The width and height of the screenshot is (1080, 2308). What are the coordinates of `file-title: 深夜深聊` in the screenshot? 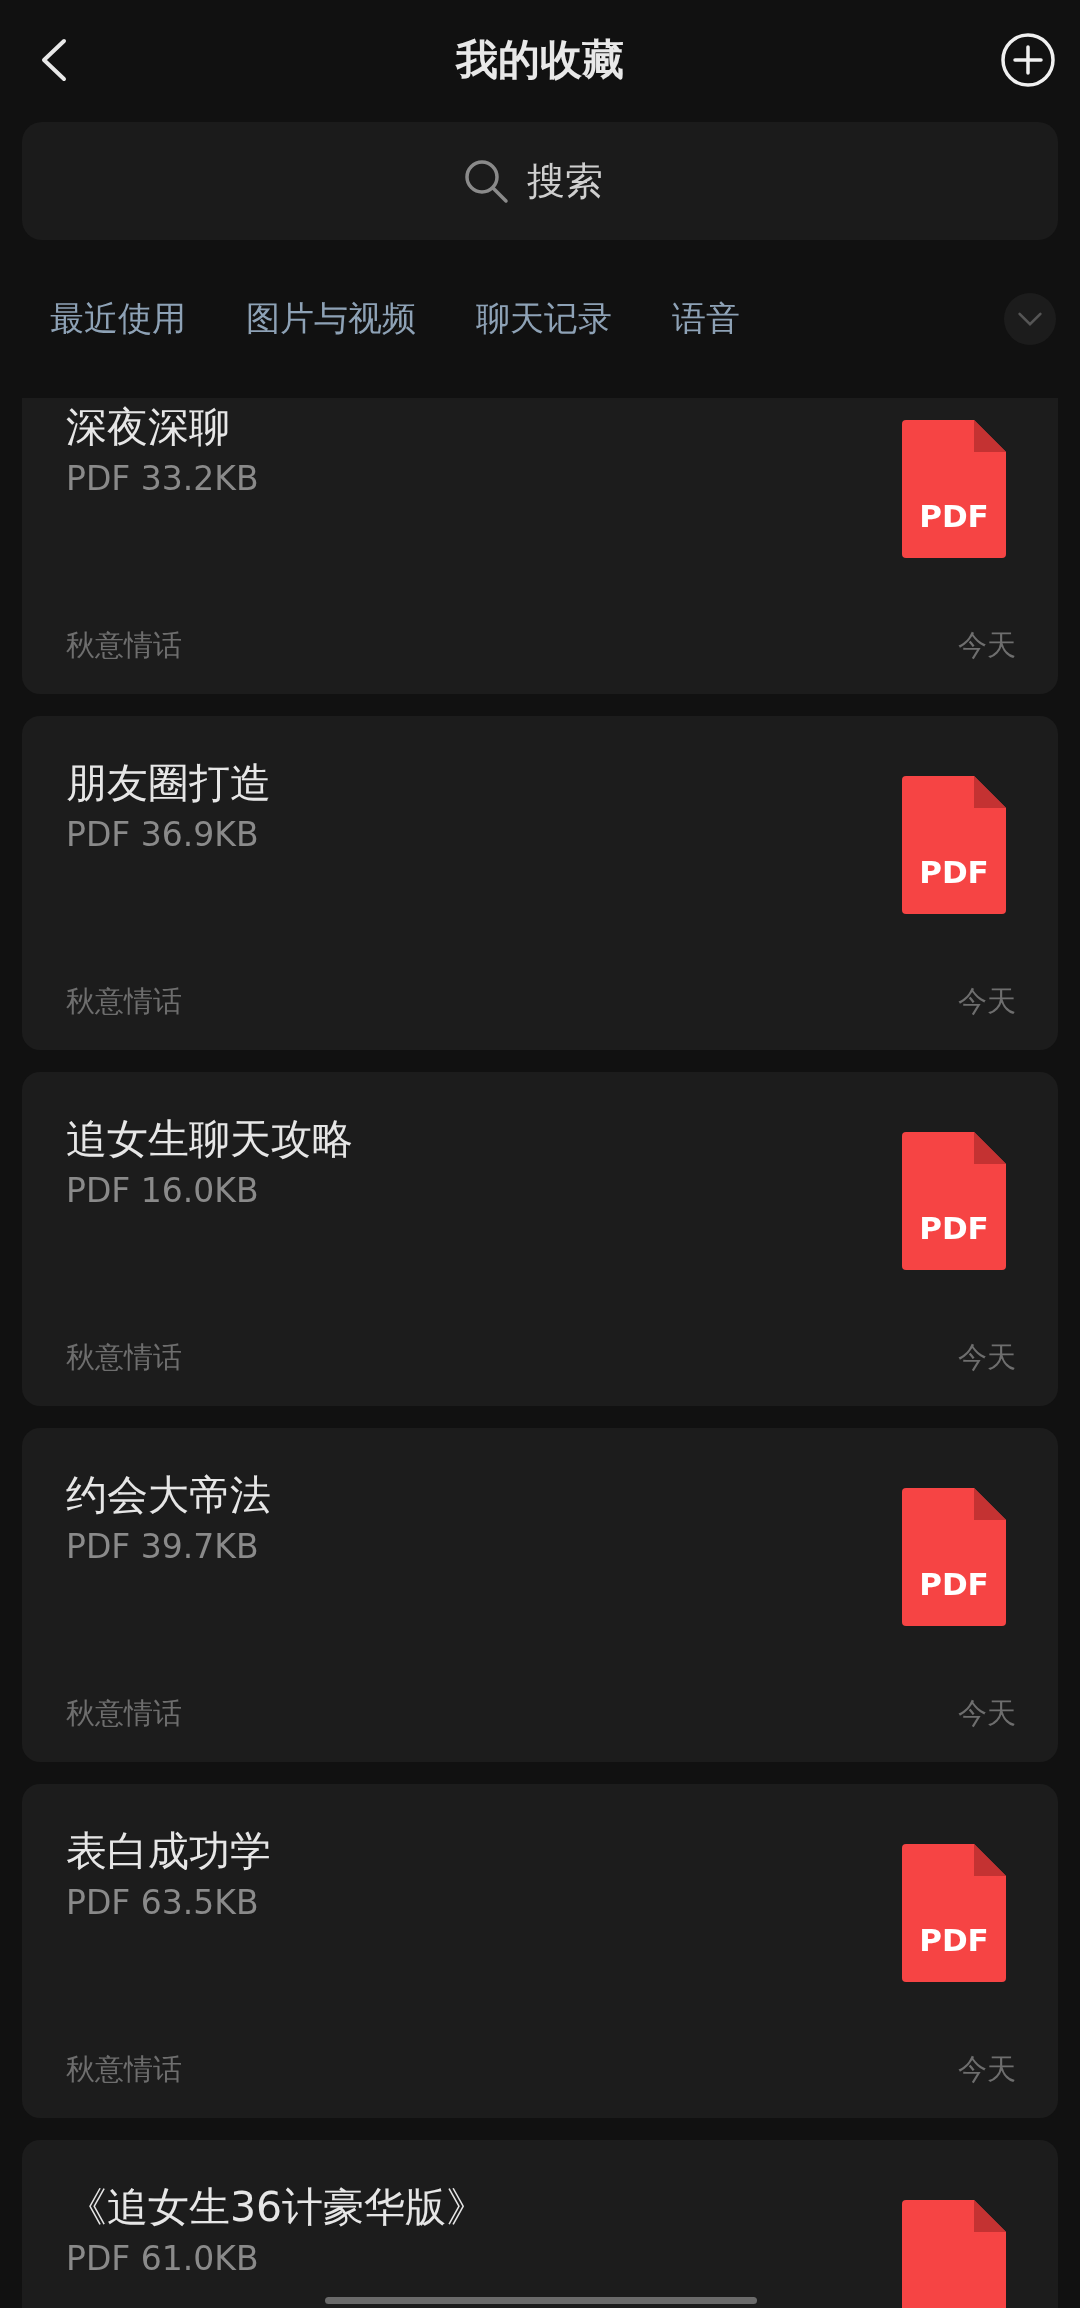 It's located at (148, 427).